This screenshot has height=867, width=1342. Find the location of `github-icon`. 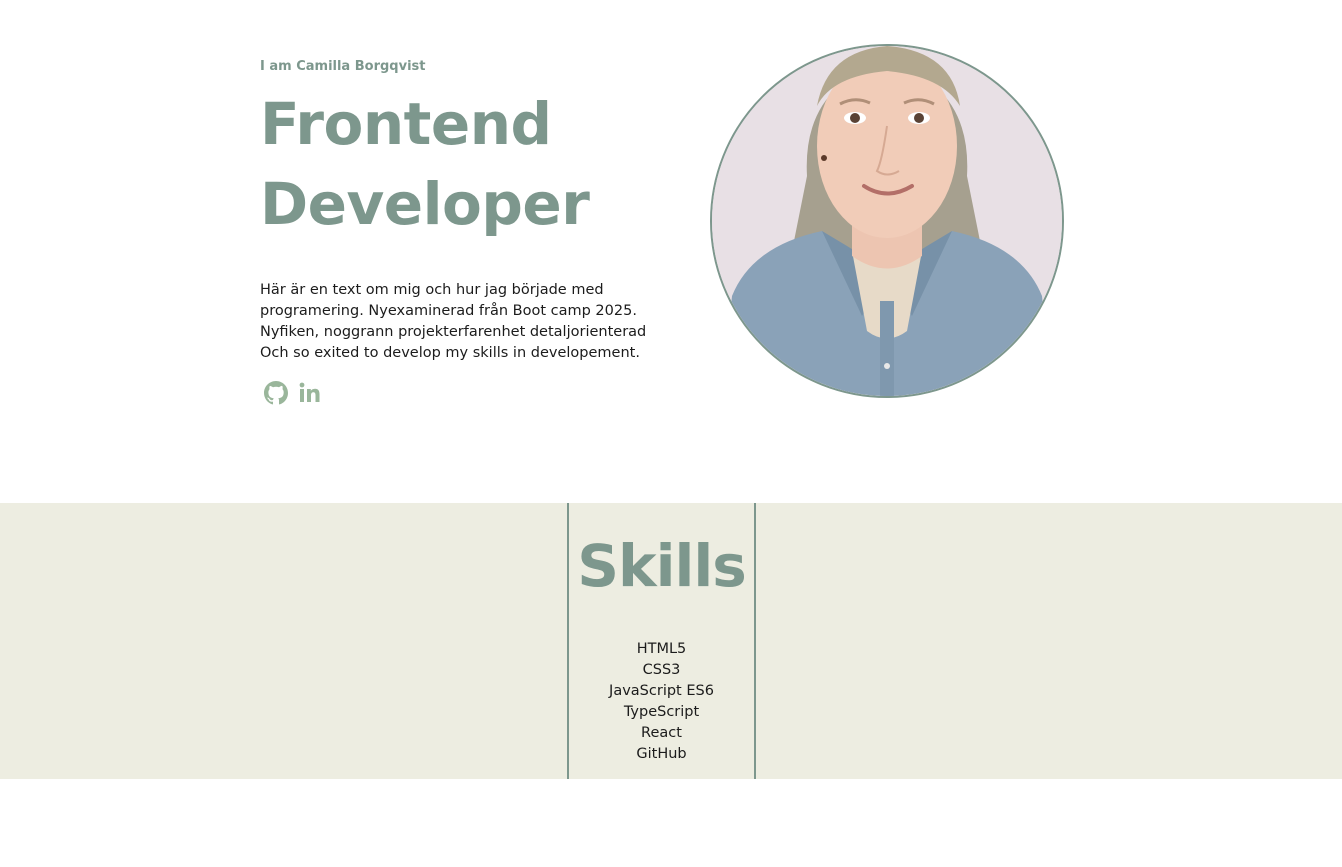

github-icon is located at coordinates (276, 393).